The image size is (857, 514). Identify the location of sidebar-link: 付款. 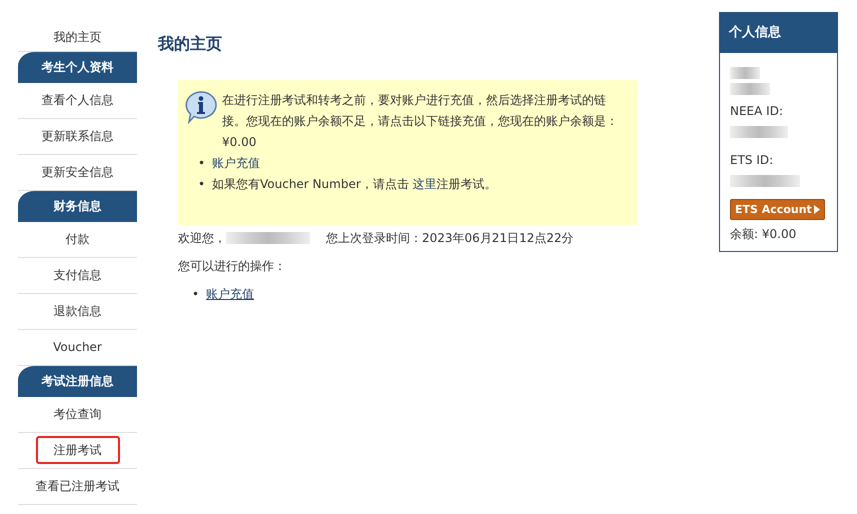
(77, 240).